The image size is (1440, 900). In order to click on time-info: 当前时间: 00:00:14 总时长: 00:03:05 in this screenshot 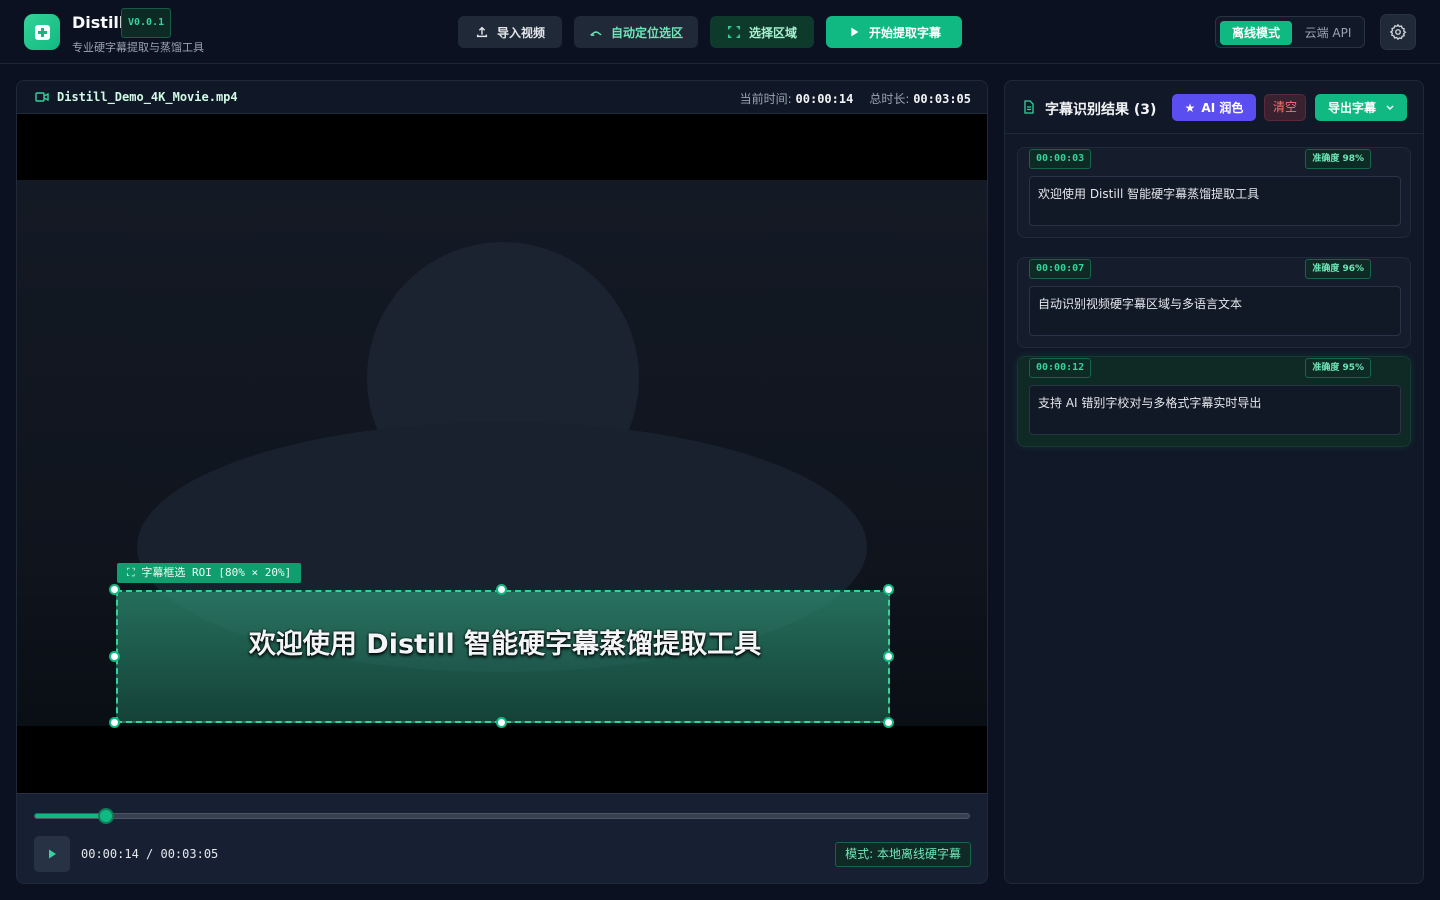, I will do `click(855, 98)`.